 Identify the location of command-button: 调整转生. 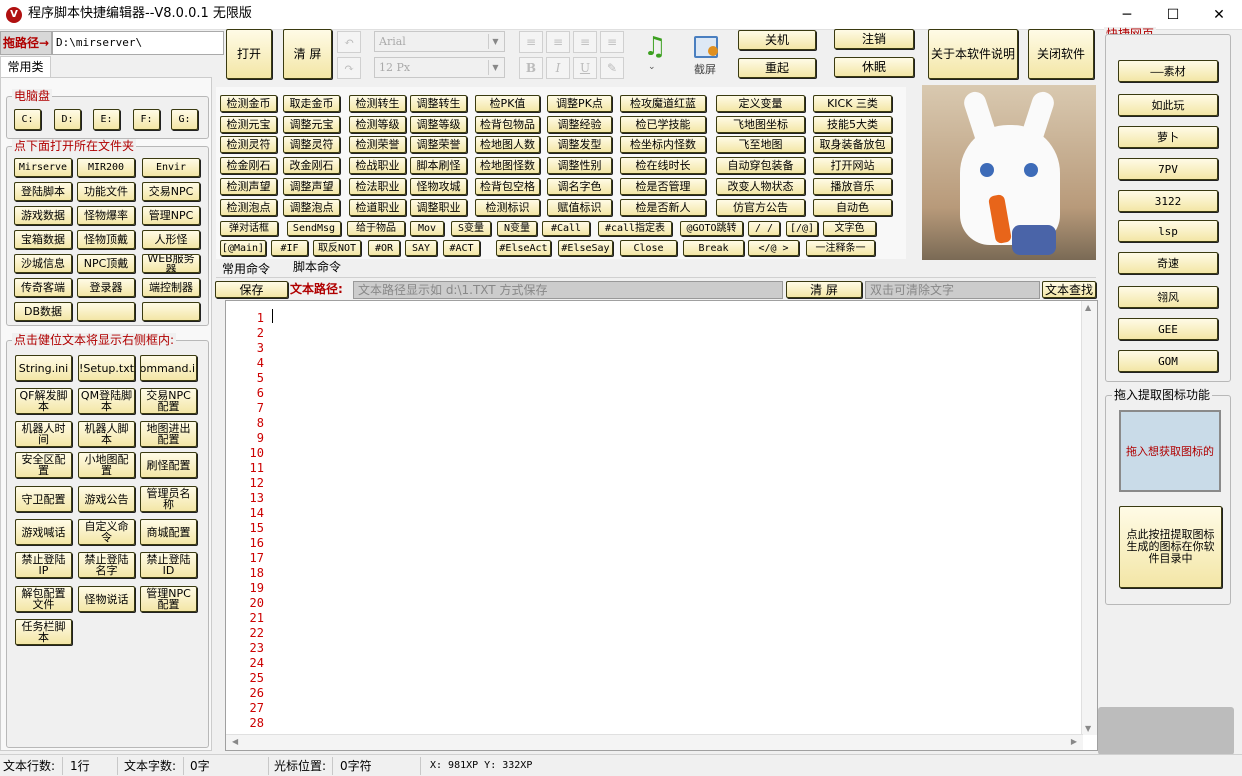
(438, 103).